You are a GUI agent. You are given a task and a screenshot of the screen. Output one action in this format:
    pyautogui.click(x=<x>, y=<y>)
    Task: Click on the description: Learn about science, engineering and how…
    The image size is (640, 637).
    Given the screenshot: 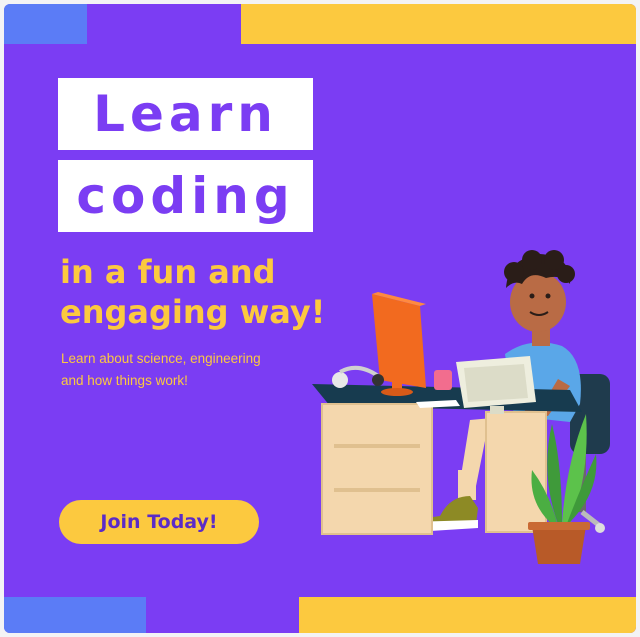 What is the action you would take?
    pyautogui.click(x=191, y=370)
    